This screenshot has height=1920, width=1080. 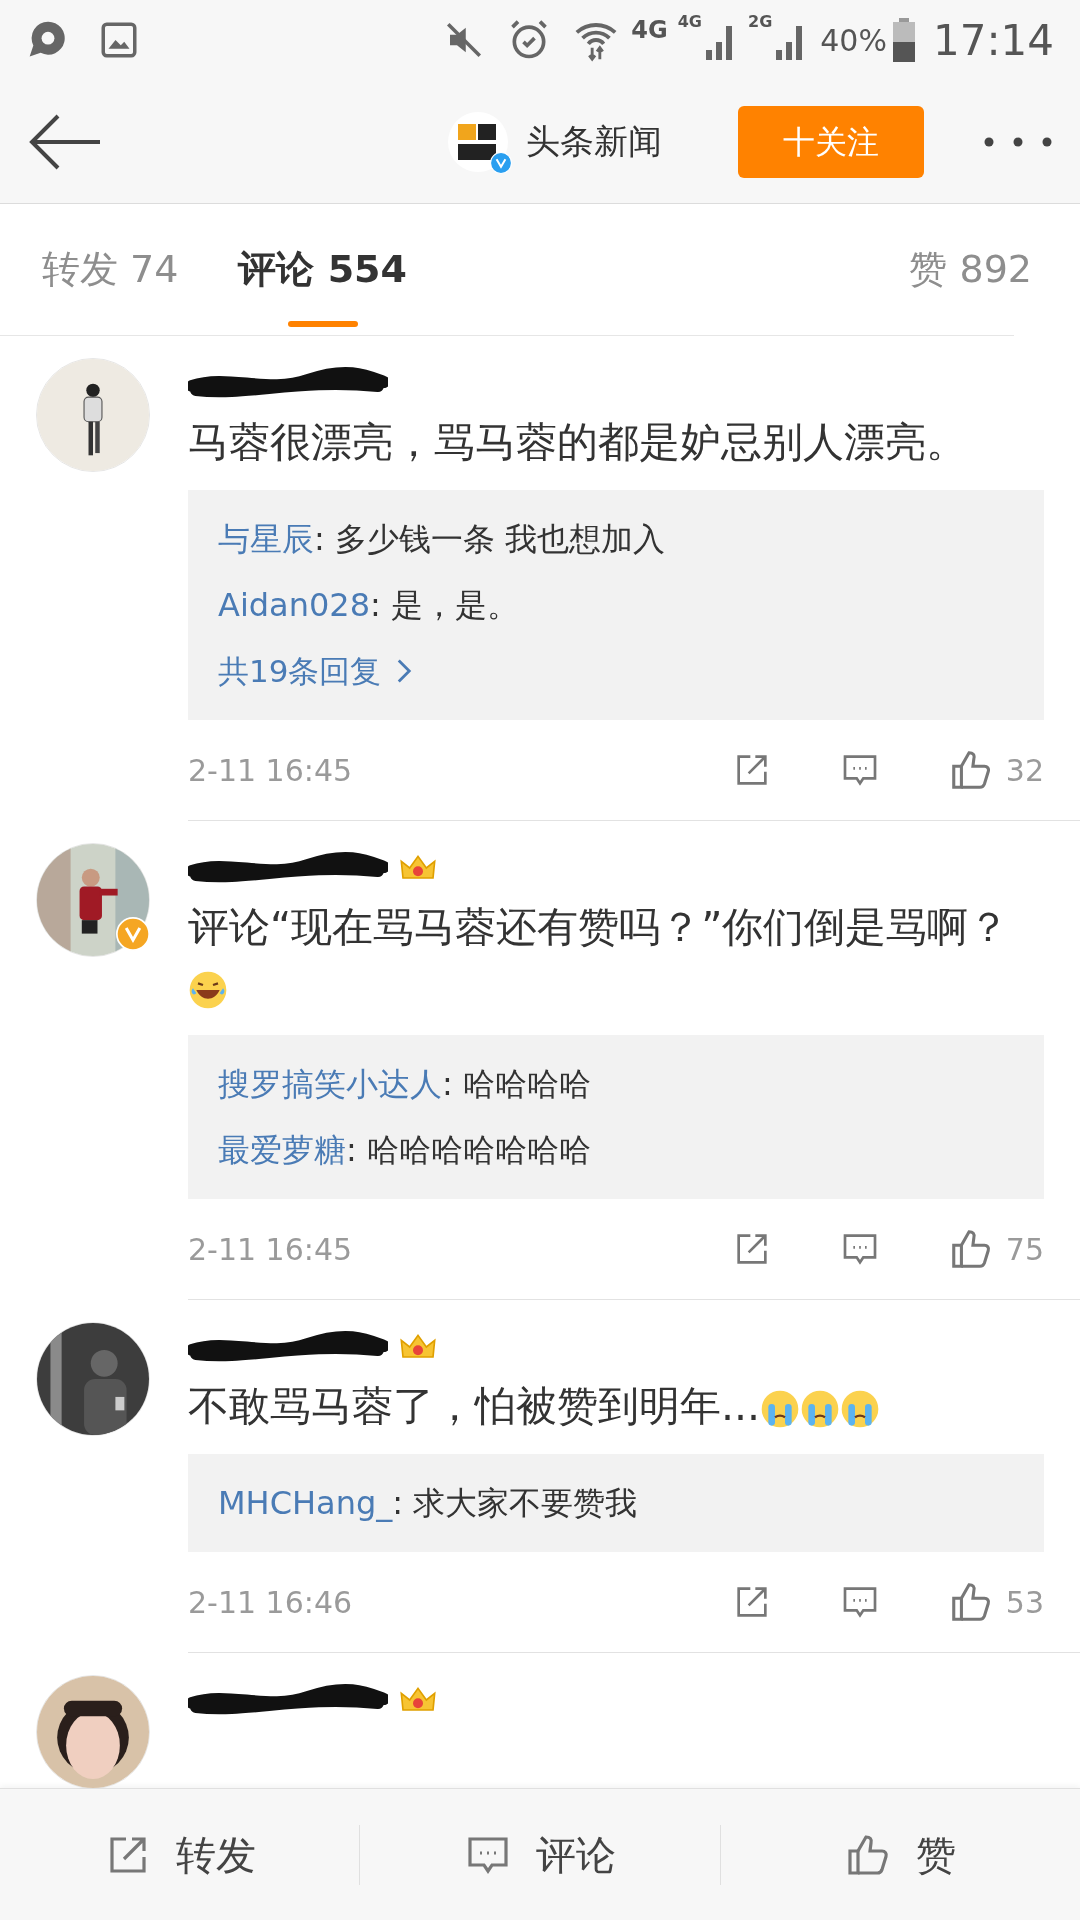 What do you see at coordinates (266, 539) in the screenshot?
I see `reply-username: 与星辰` at bounding box center [266, 539].